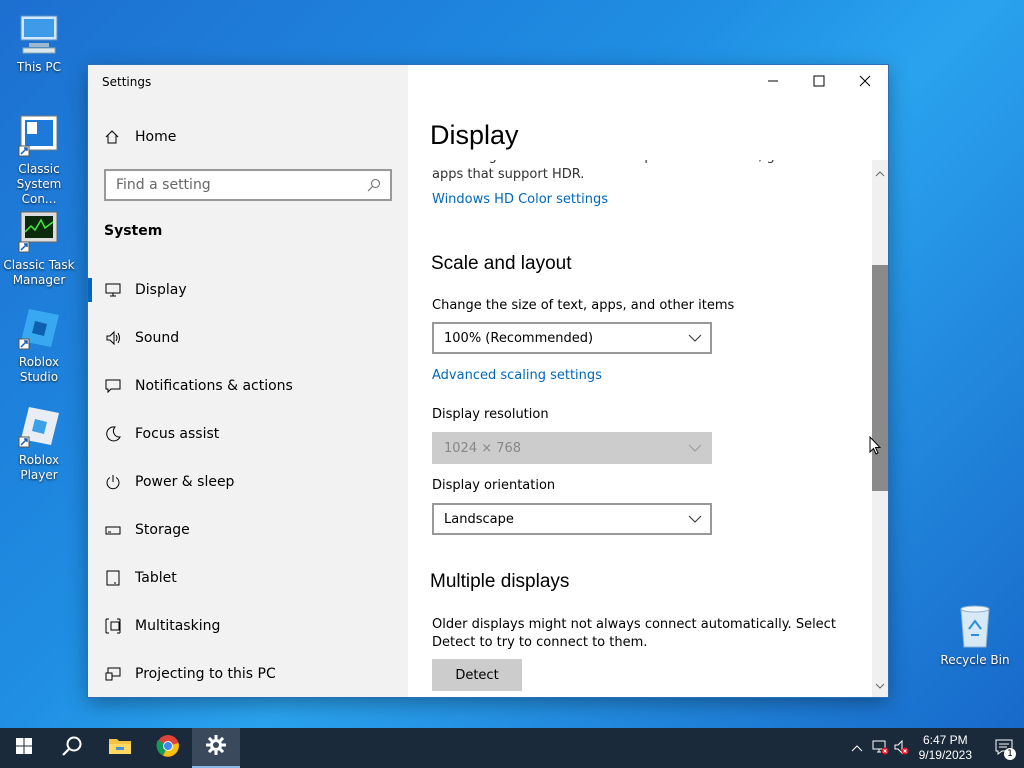 This screenshot has height=768, width=1024. I want to click on sidebar-item-display: Display, so click(248, 290).